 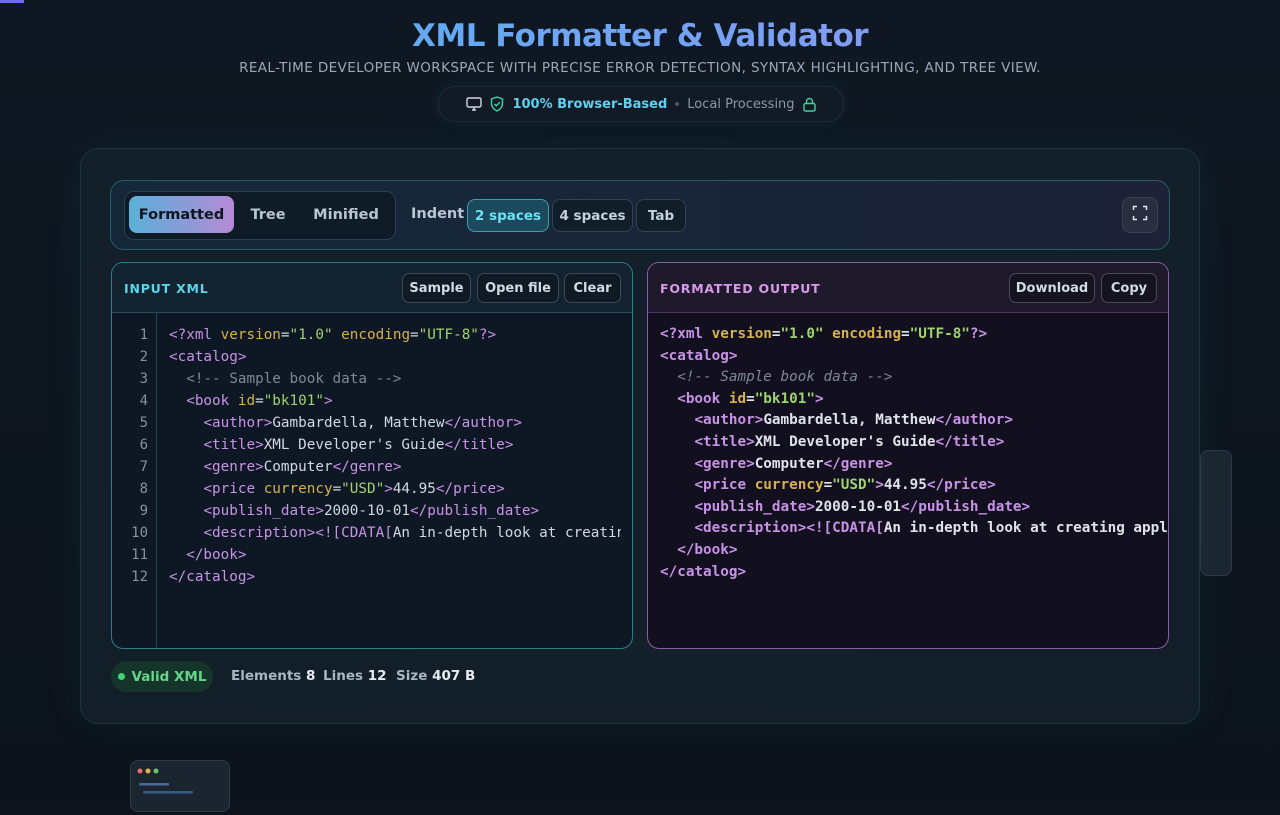 What do you see at coordinates (208, 357) in the screenshot?
I see `input-code-line: <catalog>` at bounding box center [208, 357].